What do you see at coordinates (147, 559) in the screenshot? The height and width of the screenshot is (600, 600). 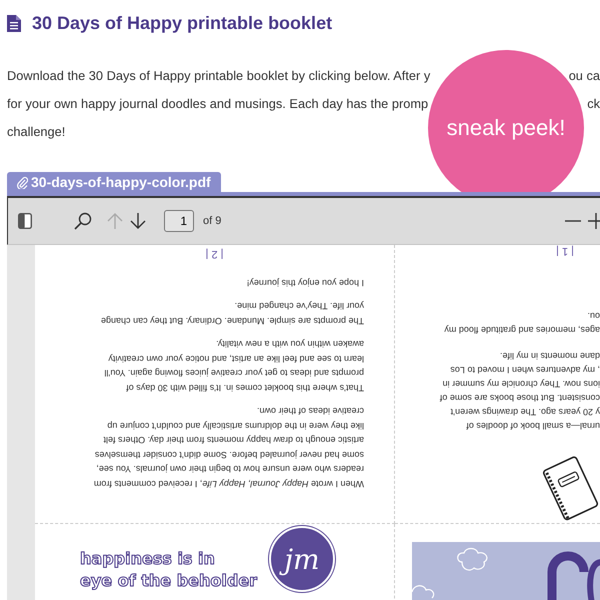 I see `cover-title-text: happiness is in` at bounding box center [147, 559].